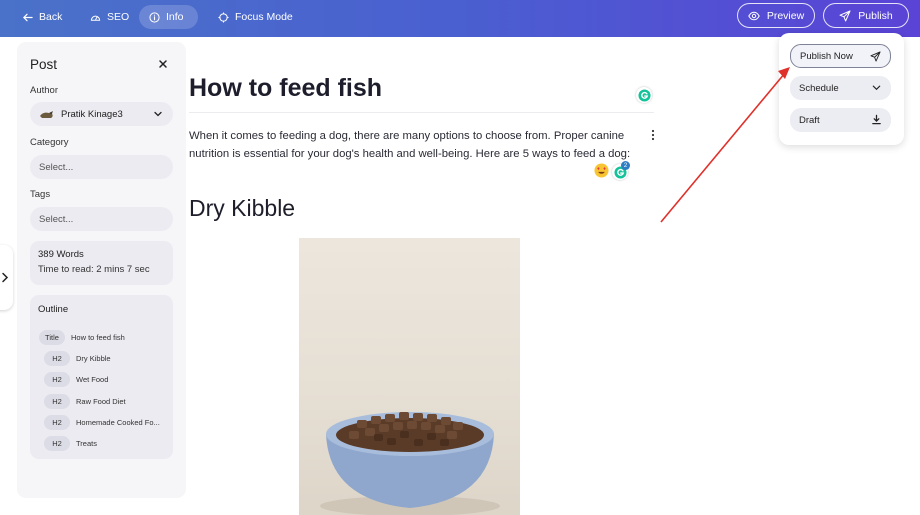 The height and width of the screenshot is (515, 920). What do you see at coordinates (223, 17) in the screenshot?
I see `crosshair-icon` at bounding box center [223, 17].